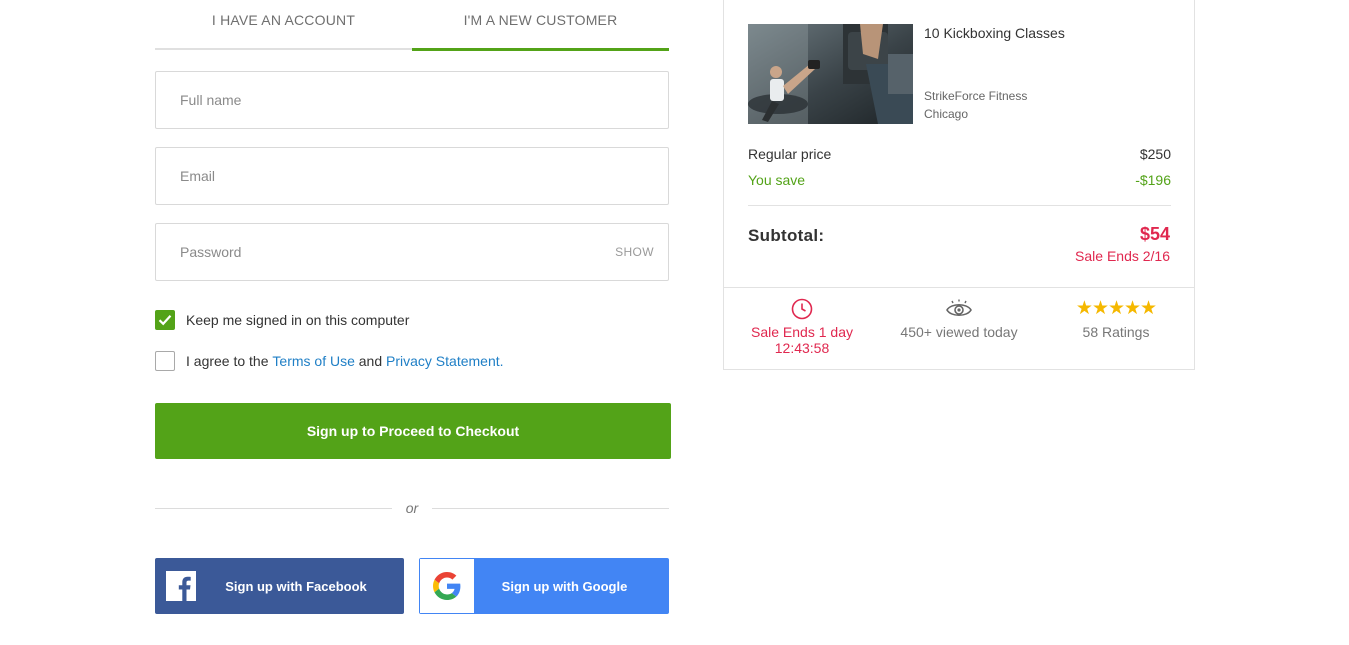 The image size is (1349, 645). What do you see at coordinates (994, 33) in the screenshot?
I see `deal-title: 10 Kickboxing Classes` at bounding box center [994, 33].